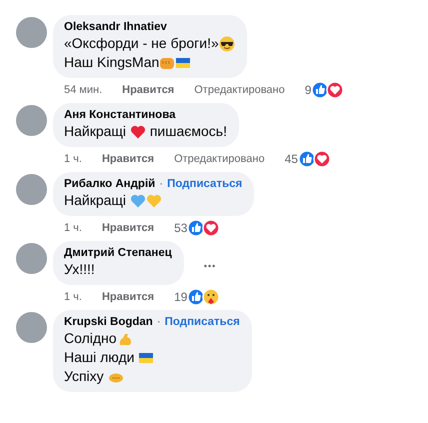 The image size is (428, 423). What do you see at coordinates (120, 115) in the screenshot?
I see `author-name: Аня Константинова` at bounding box center [120, 115].